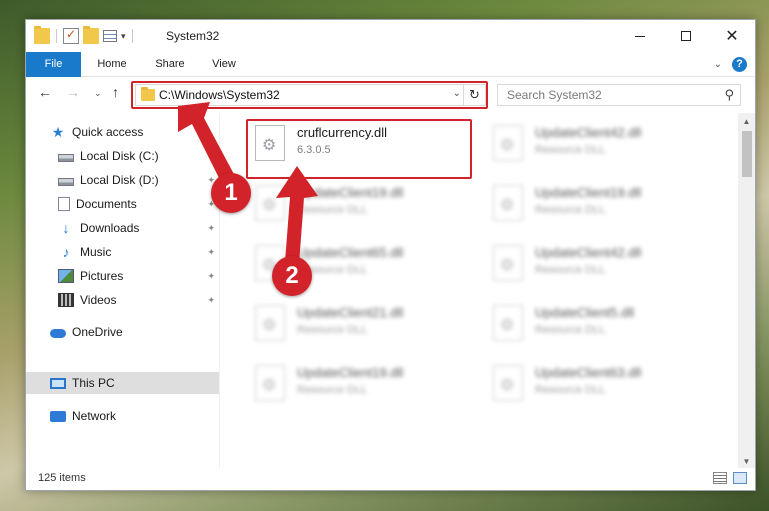 The width and height of the screenshot is (769, 511). Describe the element at coordinates (62, 478) in the screenshot. I see `item-count: 125 items` at that location.